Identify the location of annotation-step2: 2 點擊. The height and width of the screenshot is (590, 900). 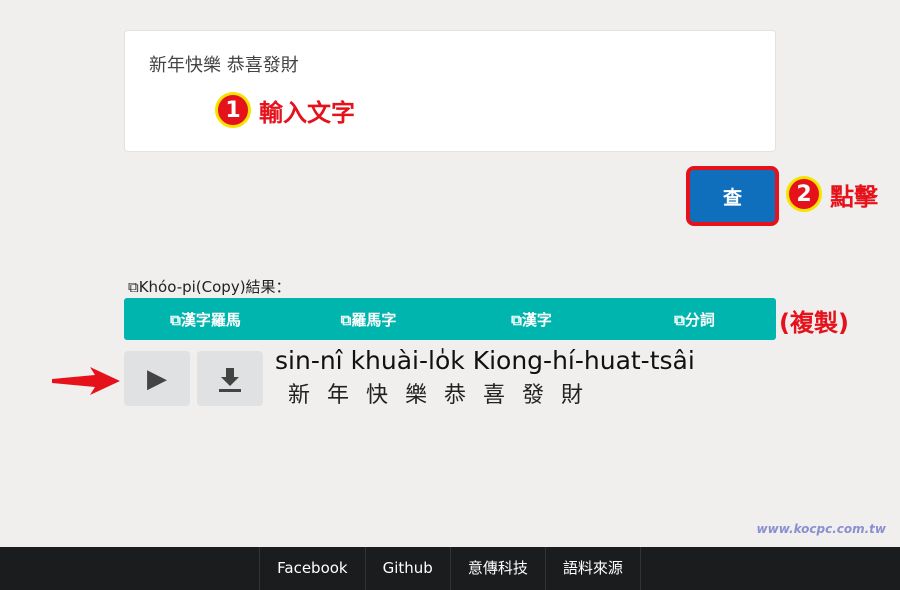
(832, 194).